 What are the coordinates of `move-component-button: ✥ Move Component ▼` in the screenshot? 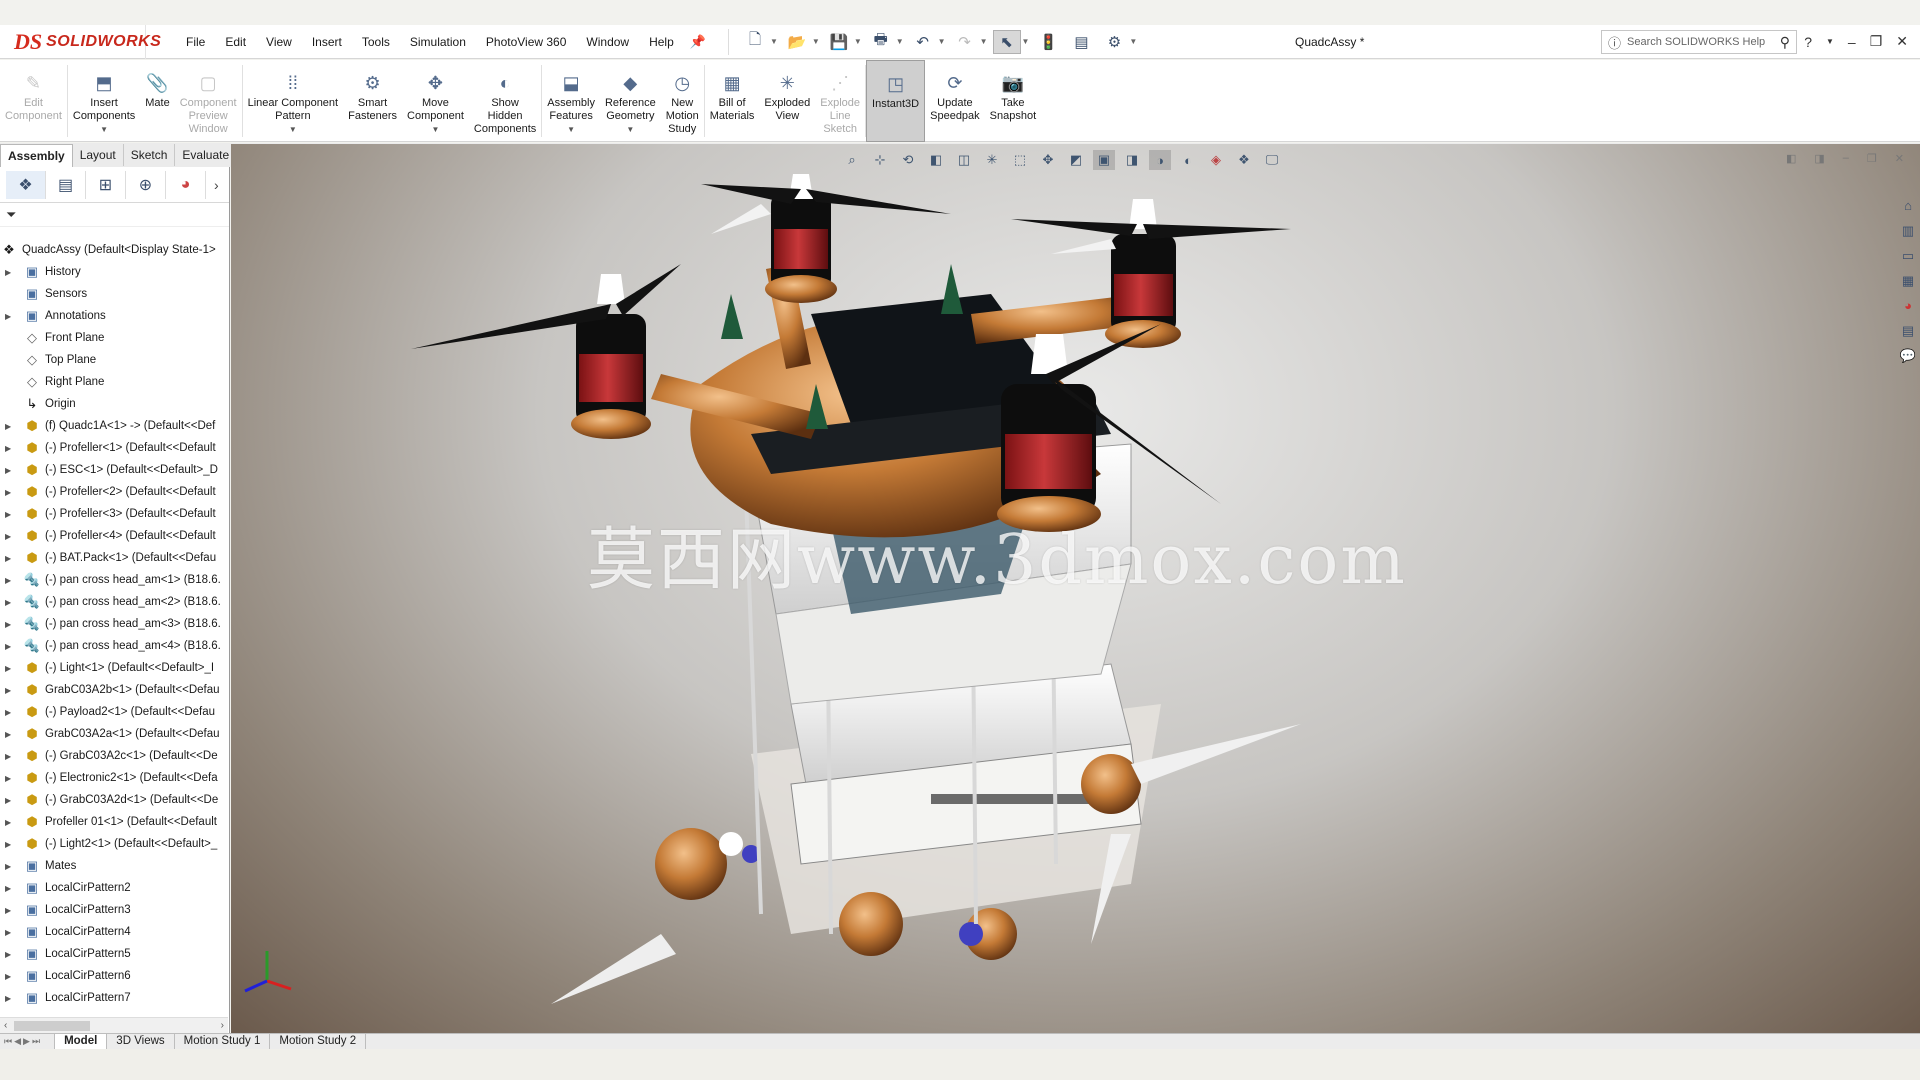 It's located at (435, 101).